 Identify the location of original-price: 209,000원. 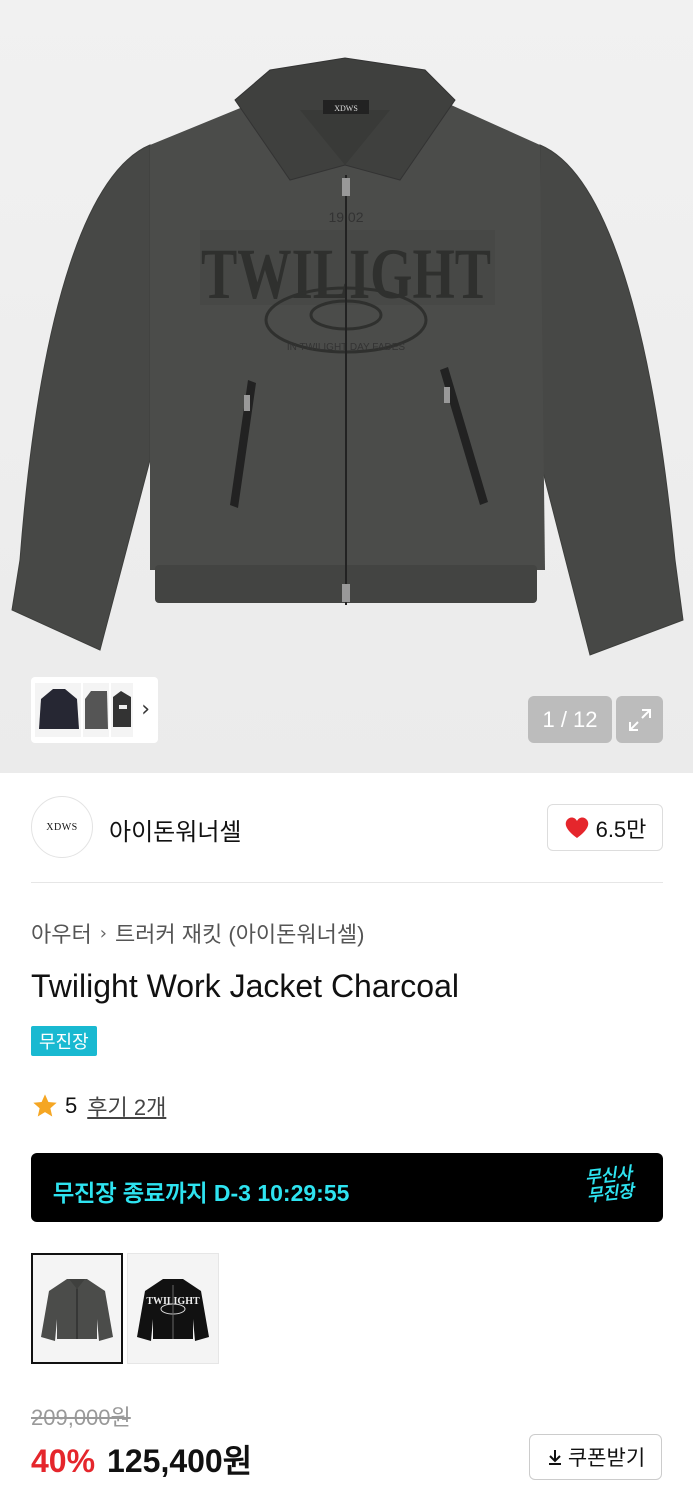
(81, 1417).